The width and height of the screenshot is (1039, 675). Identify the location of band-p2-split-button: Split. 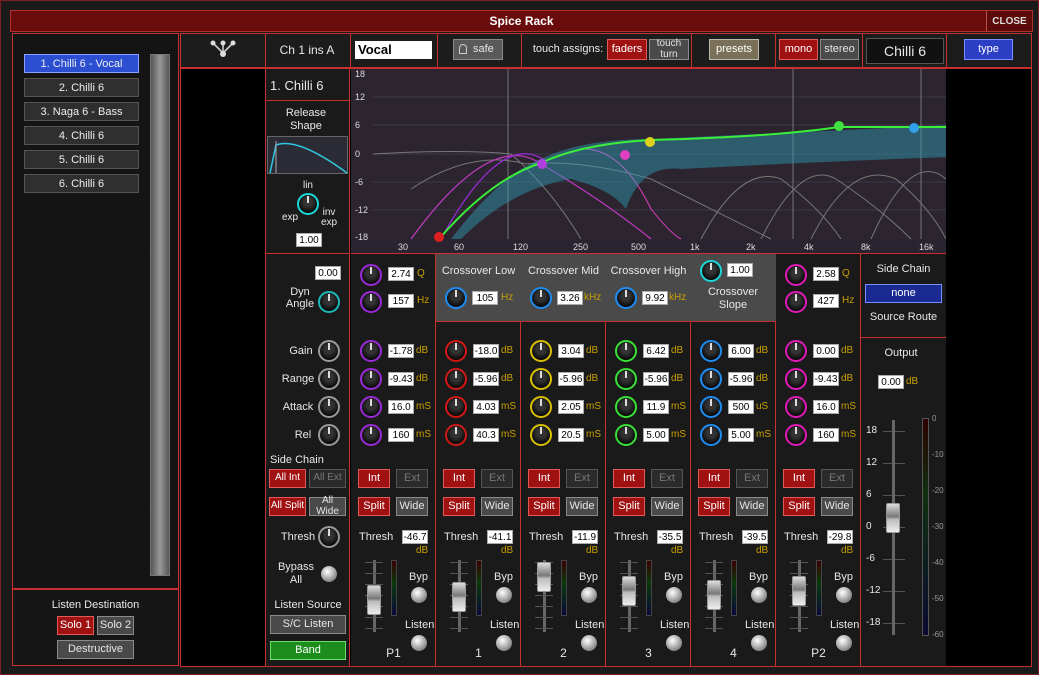
(799, 506).